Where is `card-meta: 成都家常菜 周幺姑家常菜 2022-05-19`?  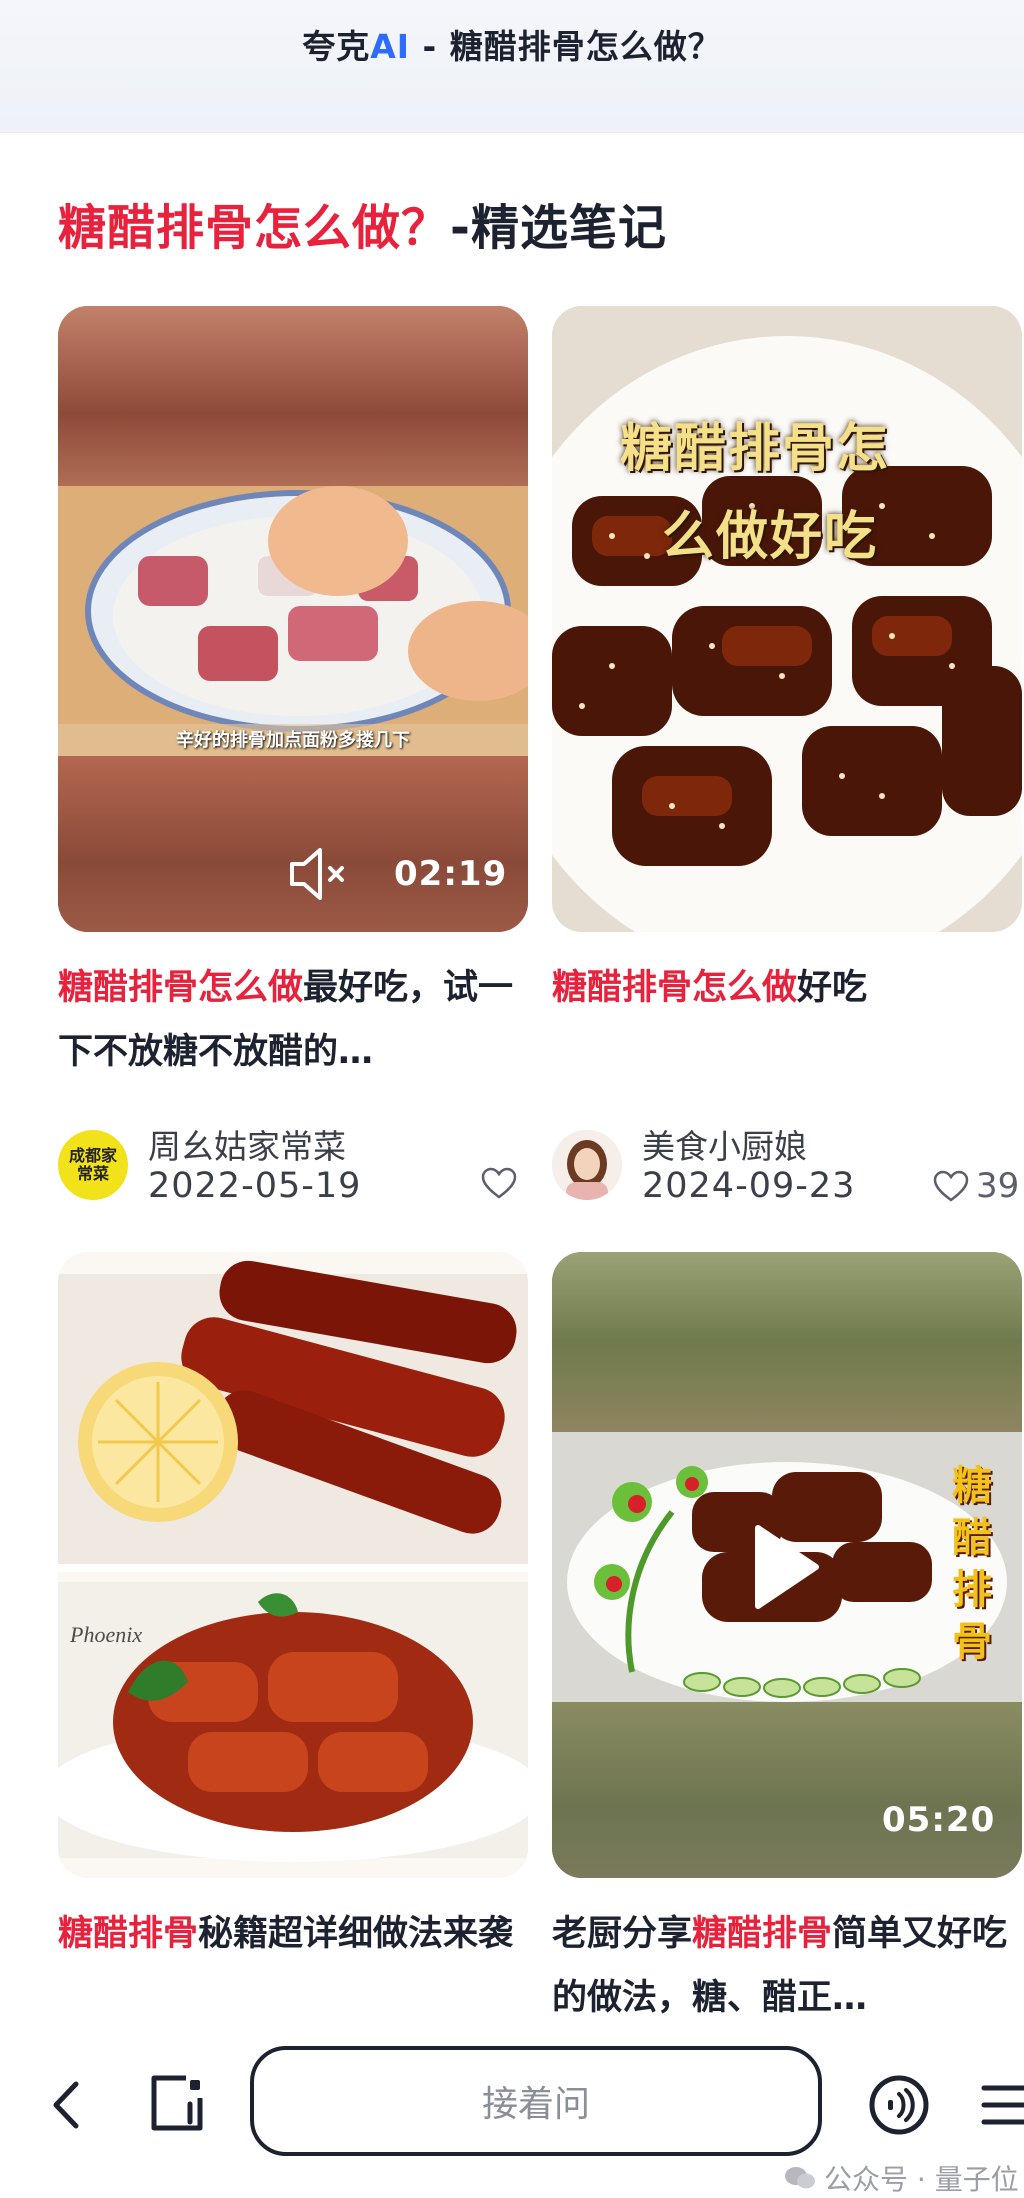 card-meta: 成都家常菜 周幺姑家常菜 2022-05-19 is located at coordinates (293, 1163).